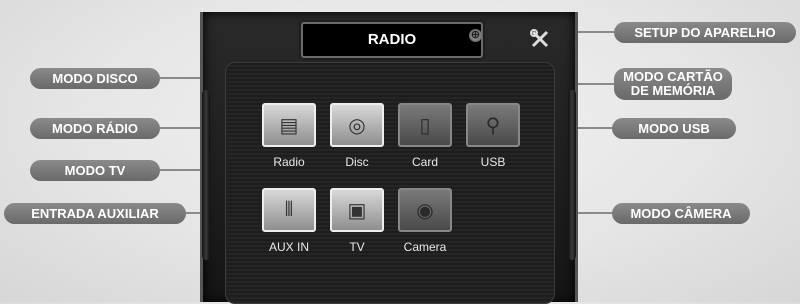  Describe the element at coordinates (289, 162) in the screenshot. I see `app-label: Radio` at that location.